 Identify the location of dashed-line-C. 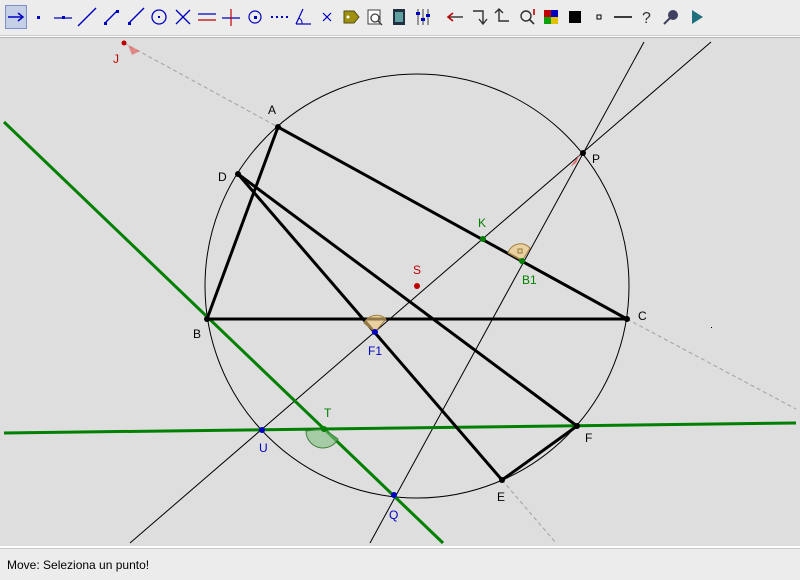
(711, 364).